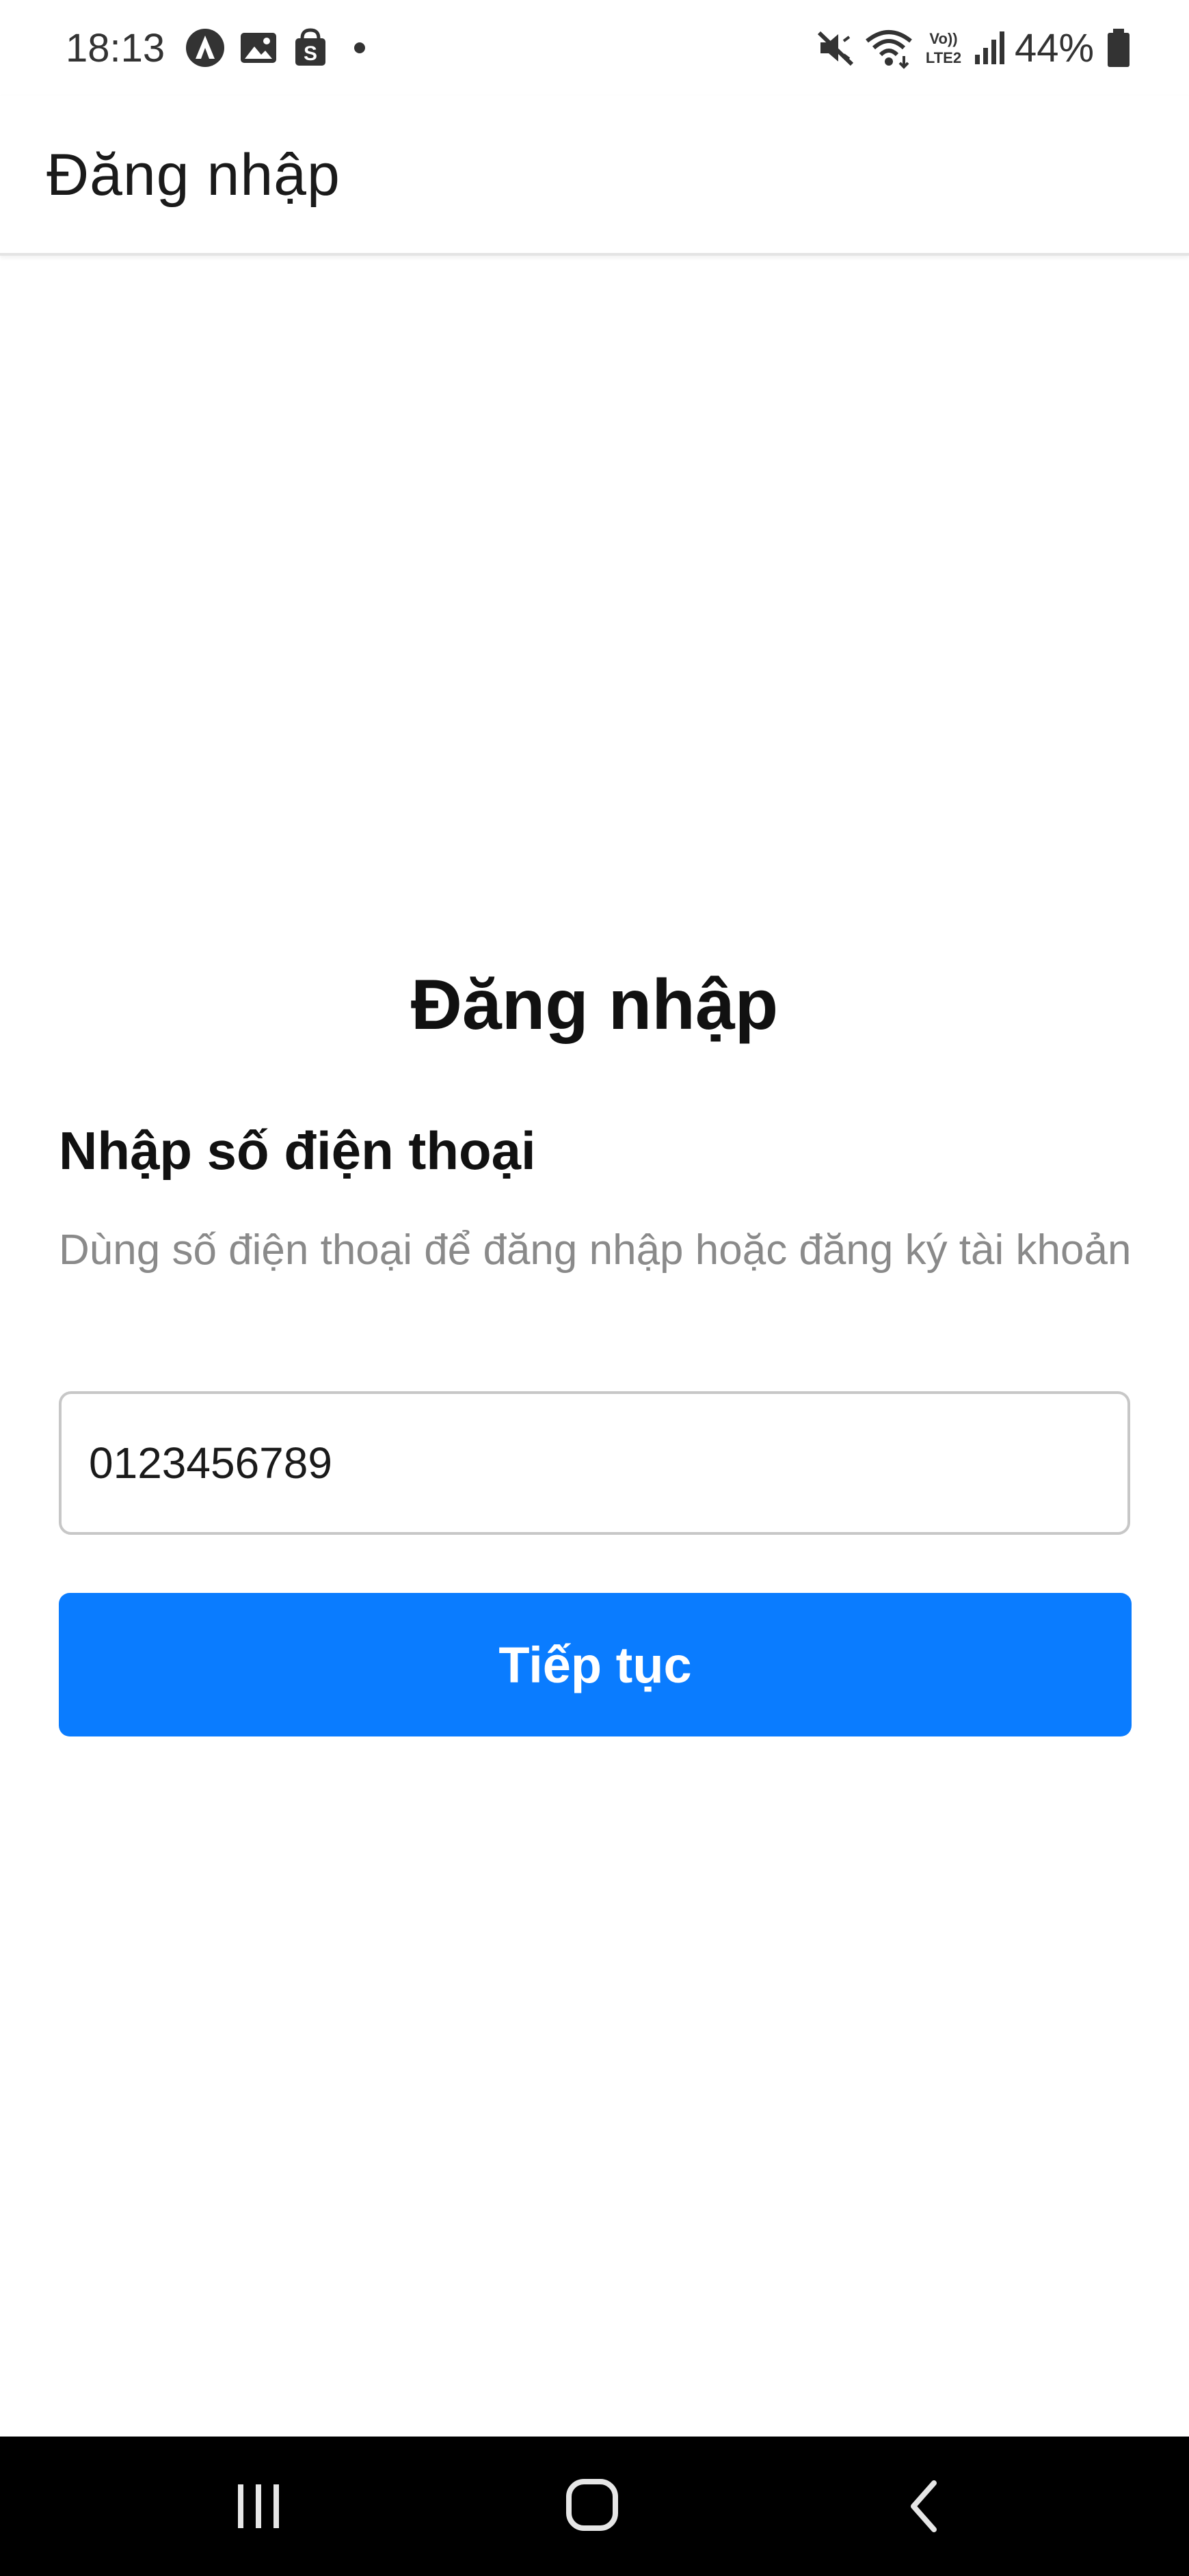 This screenshot has width=1189, height=2576. I want to click on svg-text: S, so click(310, 53).